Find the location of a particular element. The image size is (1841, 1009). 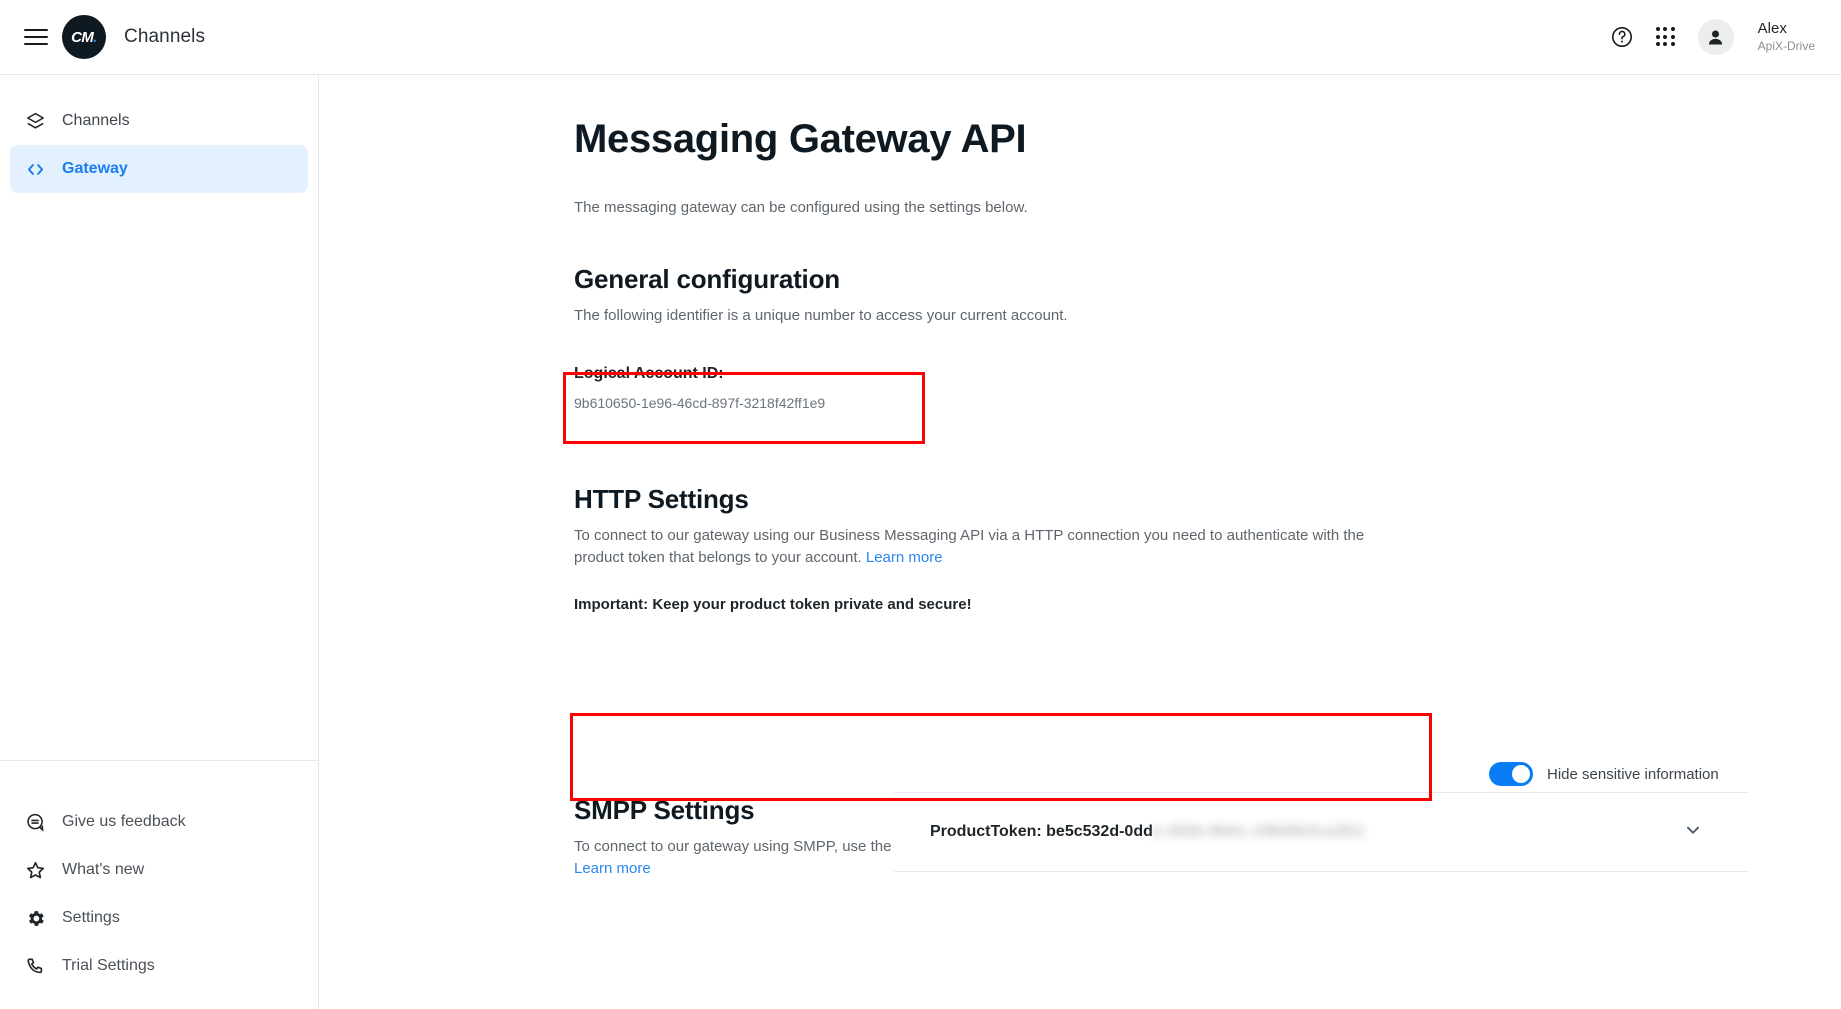

sidebar-item-label: Settings is located at coordinates (91, 917).